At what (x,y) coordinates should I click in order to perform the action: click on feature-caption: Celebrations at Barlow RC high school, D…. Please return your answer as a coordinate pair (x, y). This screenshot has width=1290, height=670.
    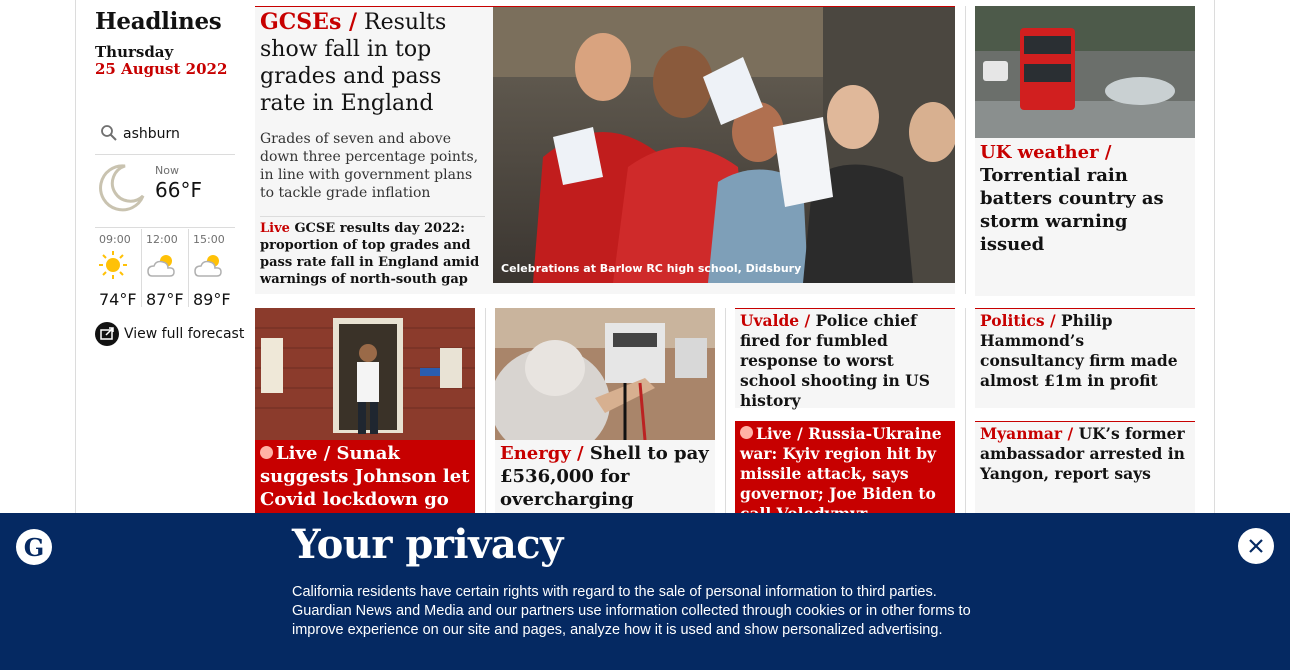
    Looking at the image, I should click on (651, 268).